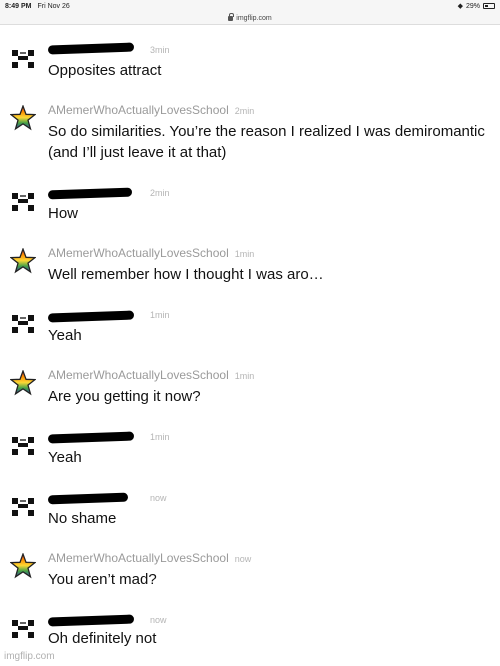  I want to click on status-right: ◆ 29%, so click(476, 6).